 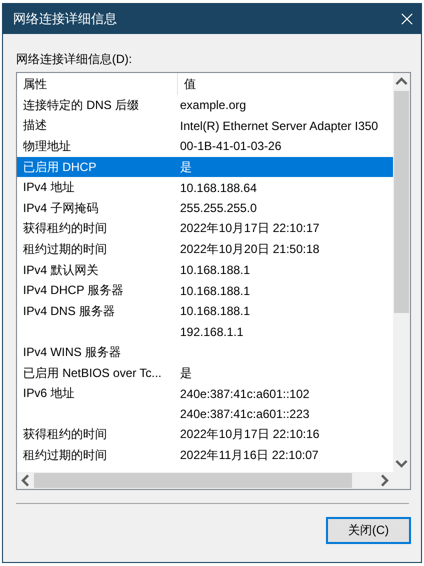 I want to click on list-row: 192.168.1.1, so click(x=205, y=332).